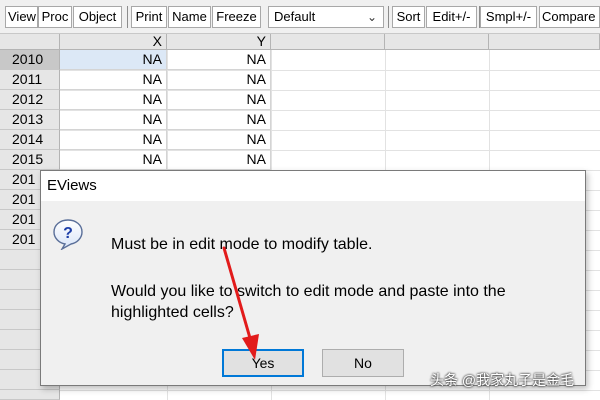  What do you see at coordinates (313, 186) in the screenshot?
I see `dialog-titlebar: EViews` at bounding box center [313, 186].